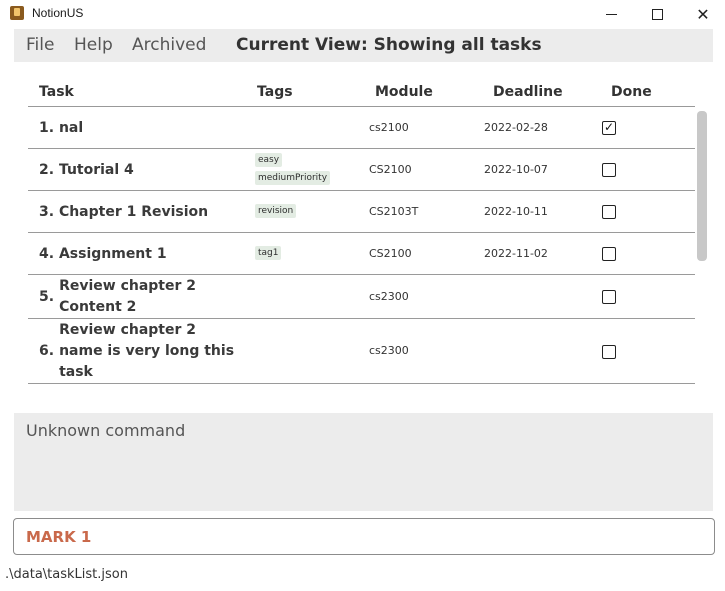  I want to click on task-tags: revision, so click(276, 211).